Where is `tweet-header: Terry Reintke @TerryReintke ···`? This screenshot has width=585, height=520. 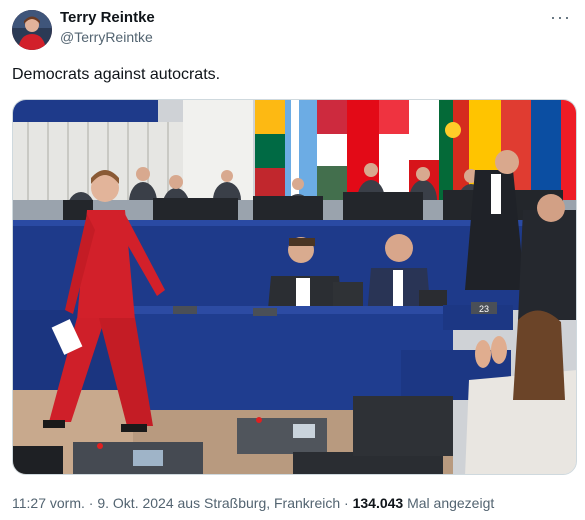 tweet-header: Terry Reintke @TerryReintke ··· is located at coordinates (292, 30).